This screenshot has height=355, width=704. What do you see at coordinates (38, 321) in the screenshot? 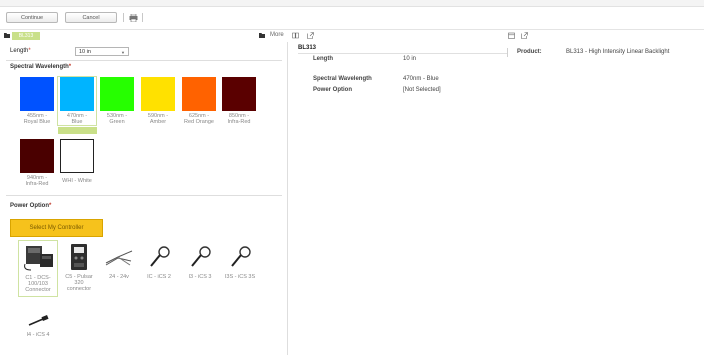
I see `cable-plug-icon` at bounding box center [38, 321].